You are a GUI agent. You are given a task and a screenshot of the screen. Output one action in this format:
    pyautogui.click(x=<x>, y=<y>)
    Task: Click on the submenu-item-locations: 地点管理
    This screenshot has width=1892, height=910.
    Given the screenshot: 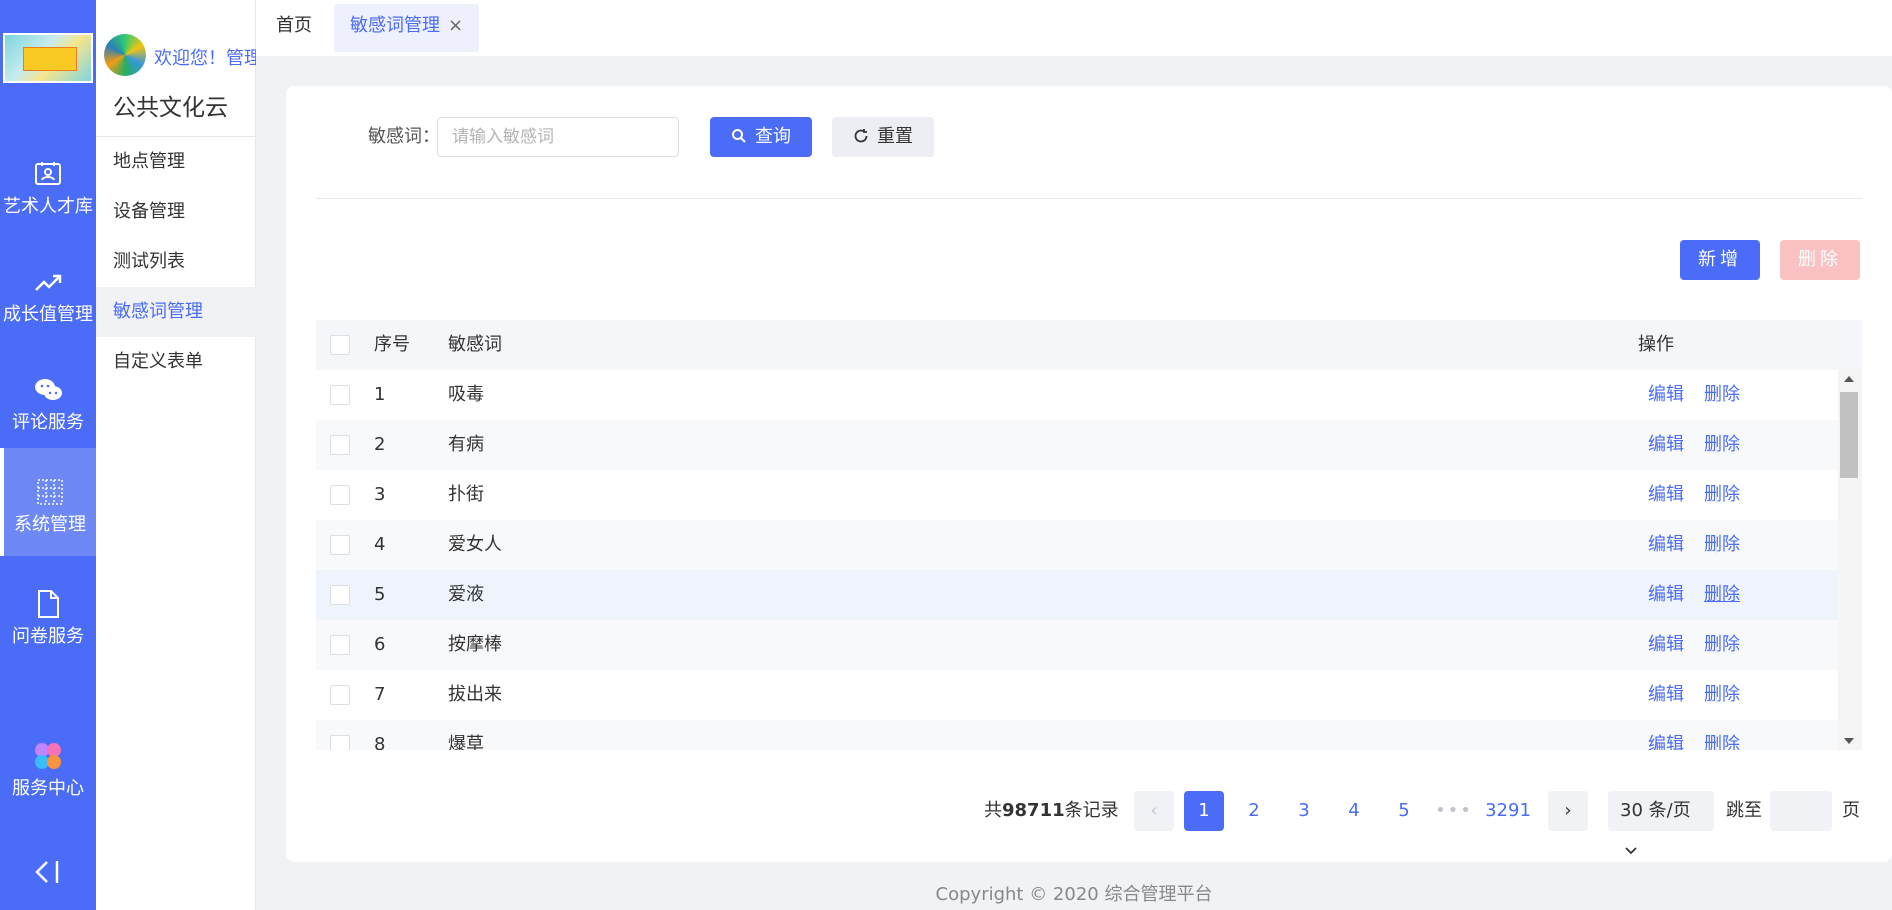 What is the action you would take?
    pyautogui.click(x=176, y=162)
    